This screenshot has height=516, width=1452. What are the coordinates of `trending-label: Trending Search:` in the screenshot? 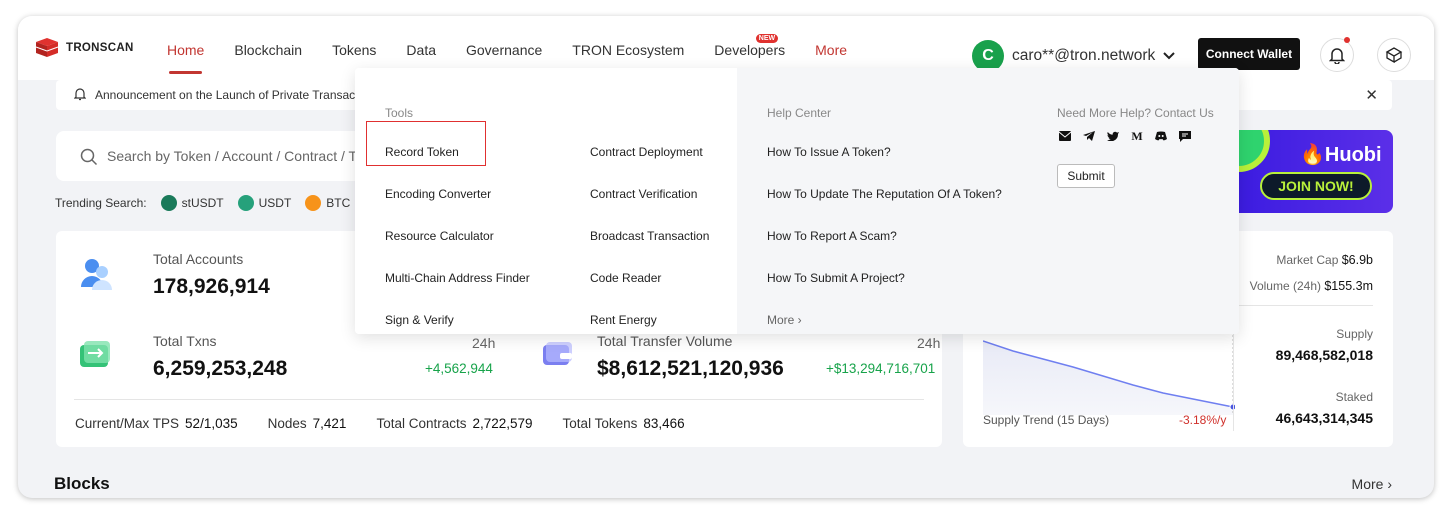 It's located at (101, 203).